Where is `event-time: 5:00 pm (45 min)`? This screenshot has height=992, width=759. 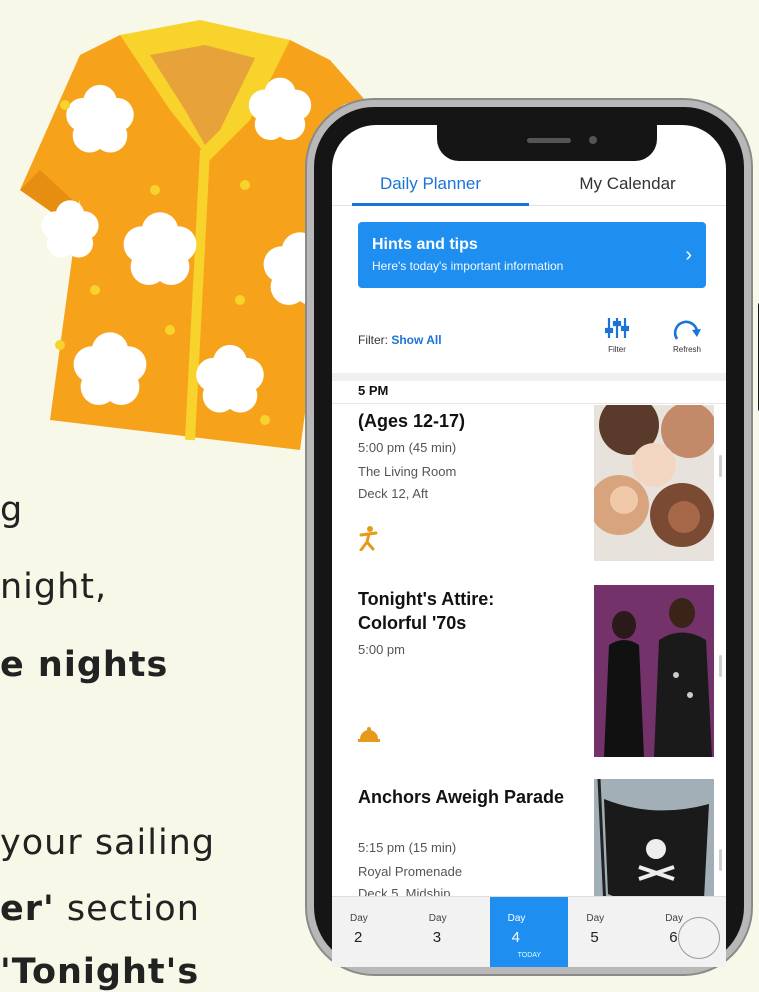
event-time: 5:00 pm (45 min) is located at coordinates (407, 447).